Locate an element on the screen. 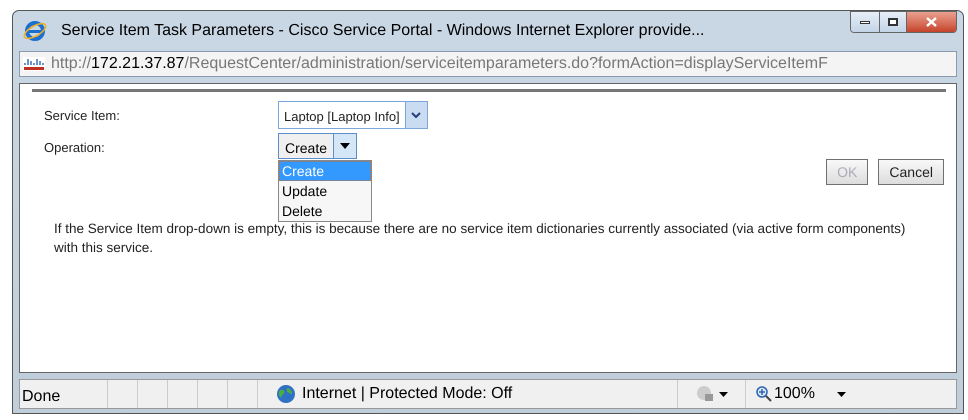  close-button is located at coordinates (931, 22).